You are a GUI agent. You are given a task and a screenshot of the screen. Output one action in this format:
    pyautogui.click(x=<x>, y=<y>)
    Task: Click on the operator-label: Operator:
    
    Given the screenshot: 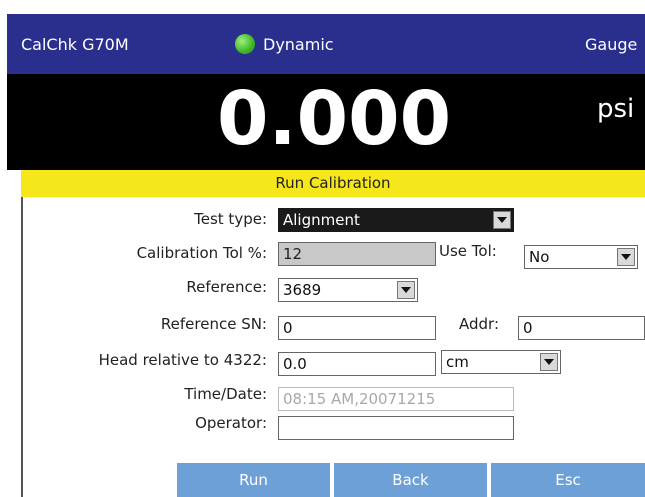 What is the action you would take?
    pyautogui.click(x=231, y=423)
    